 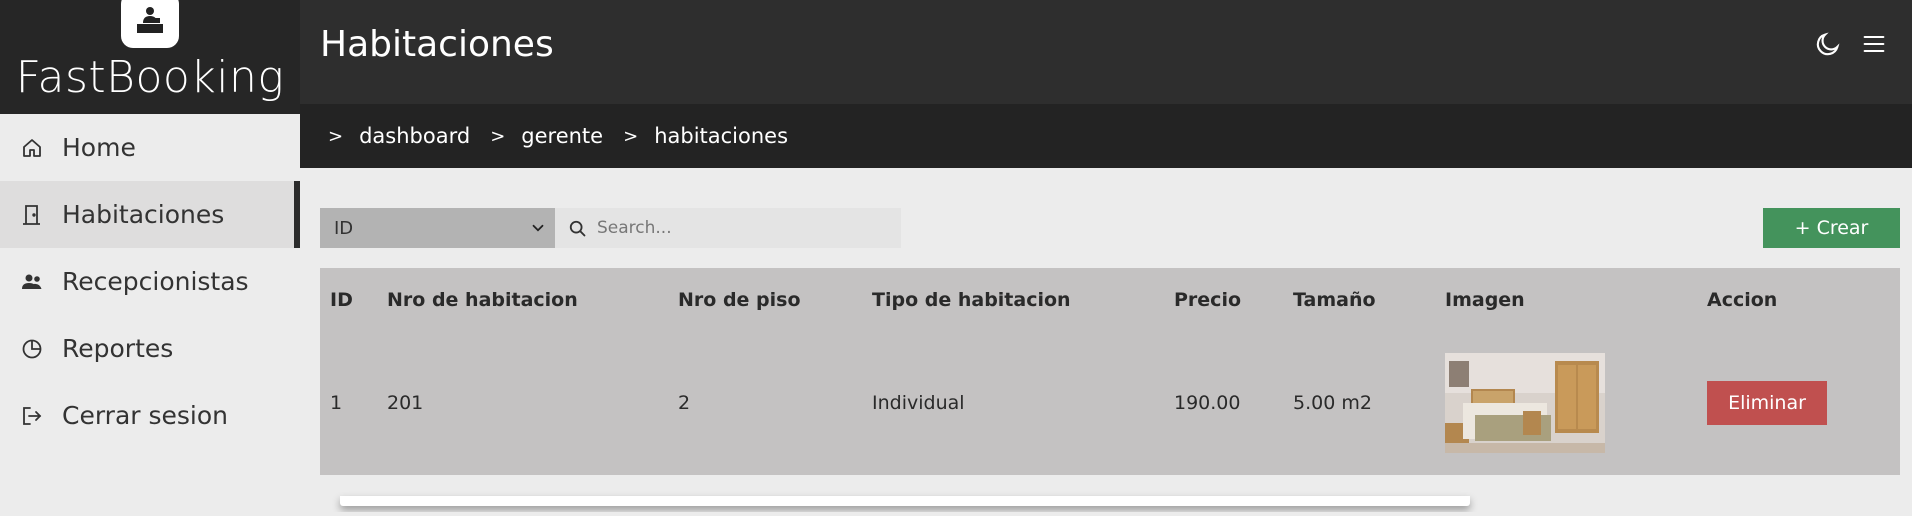 I want to click on cell-floor: 2, so click(x=684, y=403).